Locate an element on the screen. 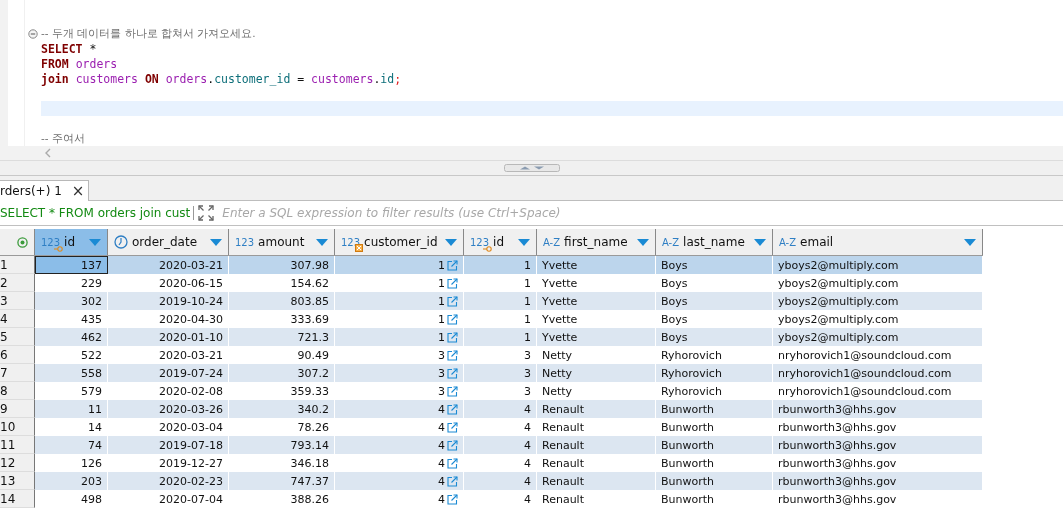 The image size is (1063, 509). code-line: SELECT * is located at coordinates (69, 48).